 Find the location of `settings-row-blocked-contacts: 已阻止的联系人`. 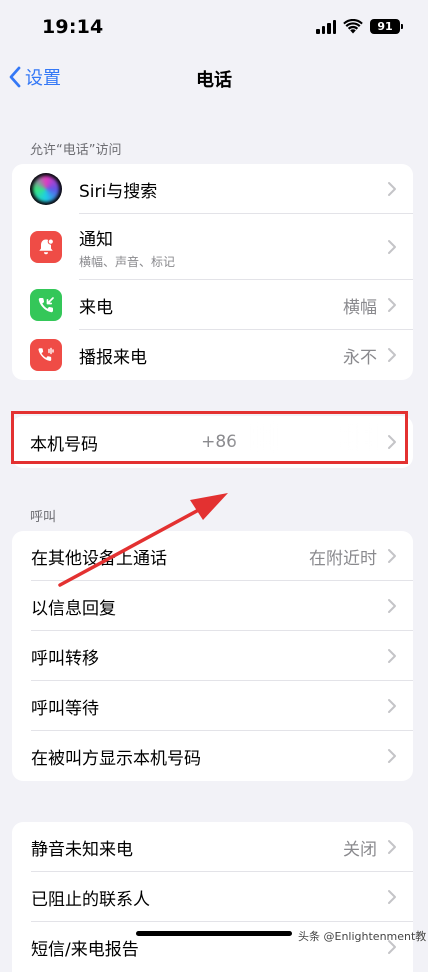

settings-row-blocked-contacts: 已阻止的联系人 is located at coordinates (212, 897).